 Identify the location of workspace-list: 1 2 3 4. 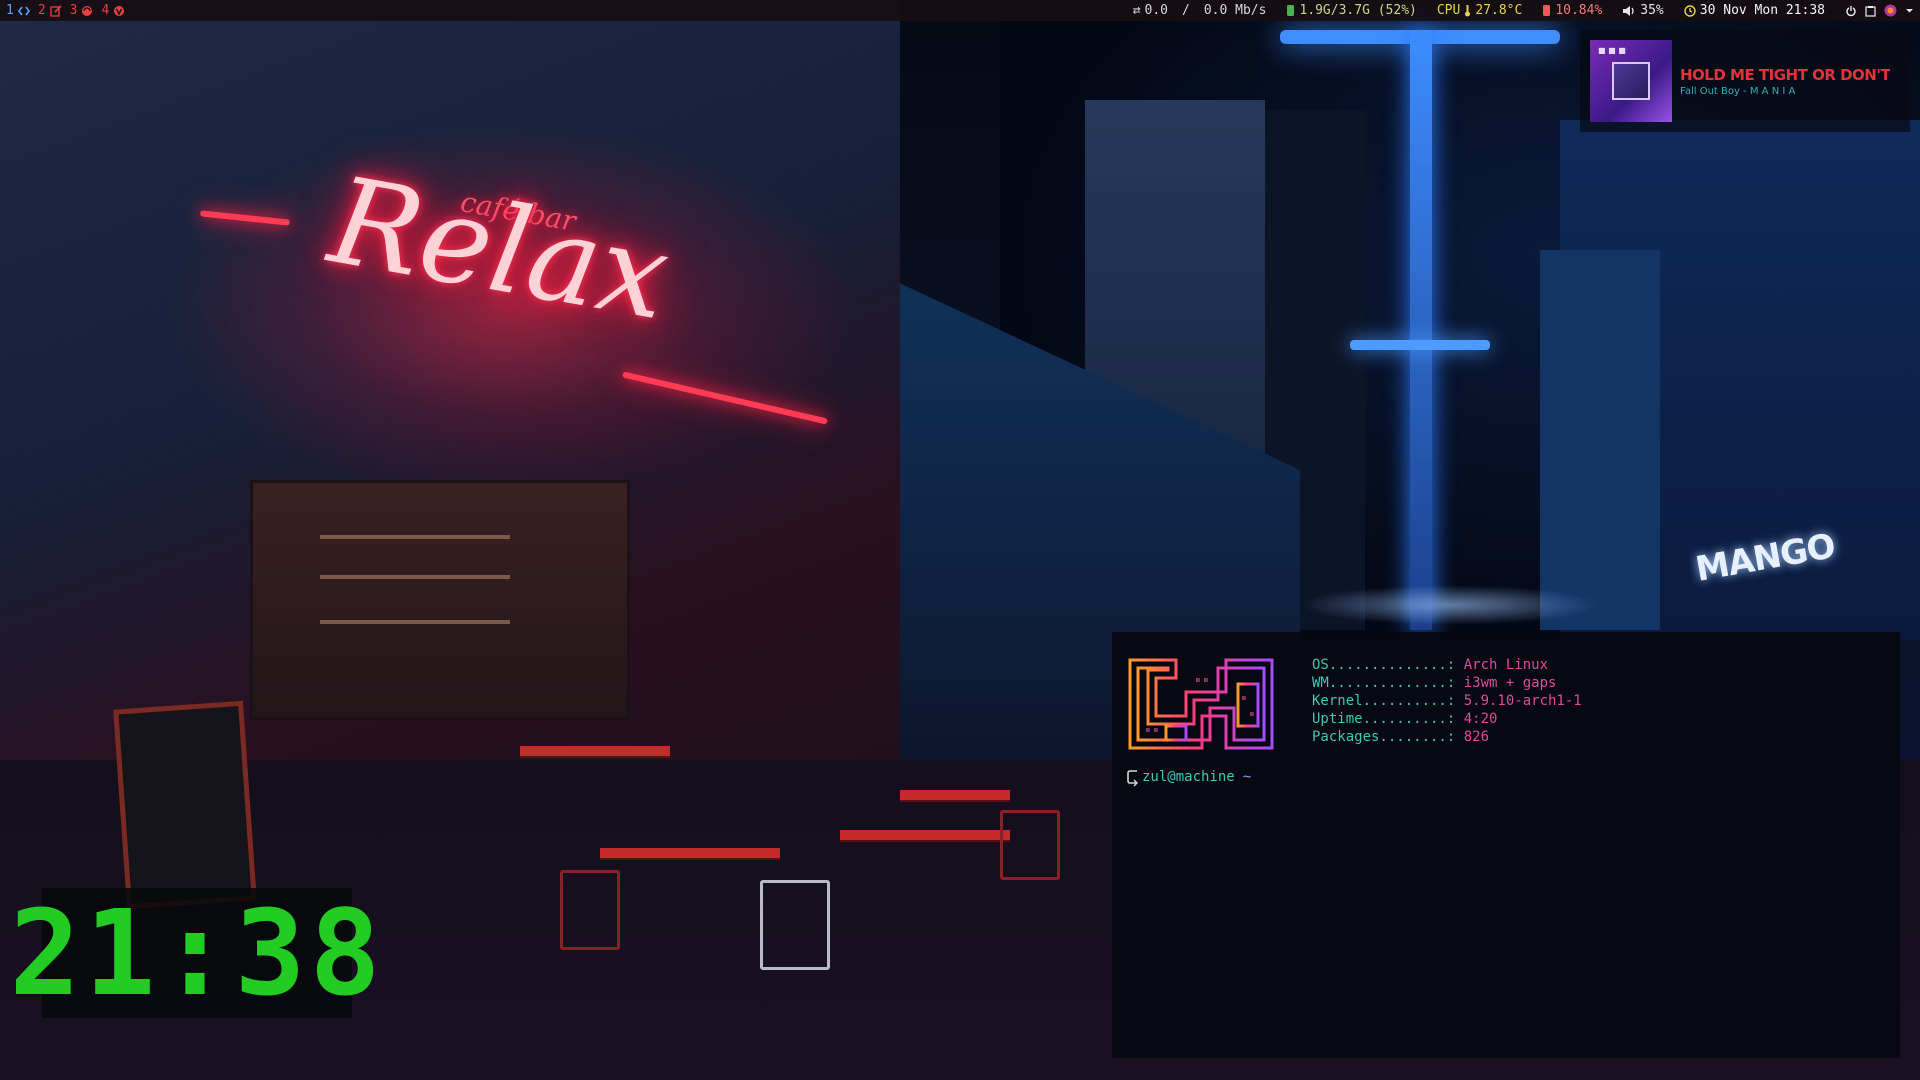
(62, 10).